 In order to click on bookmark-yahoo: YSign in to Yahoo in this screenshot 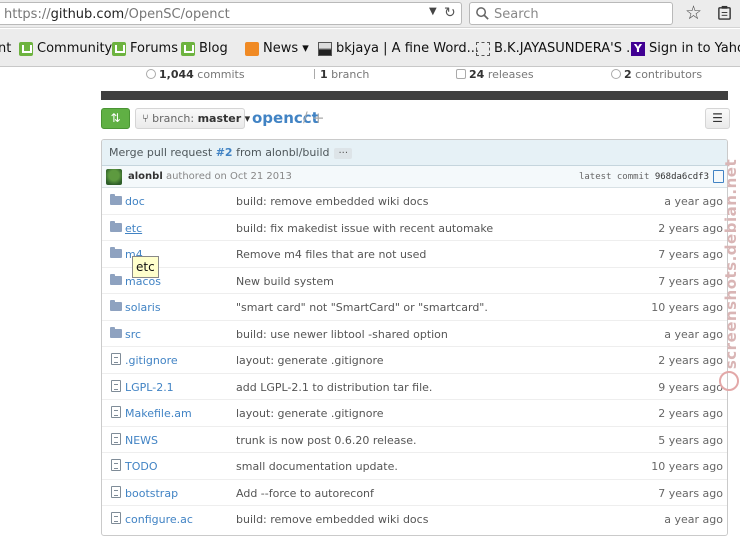, I will do `click(685, 48)`.